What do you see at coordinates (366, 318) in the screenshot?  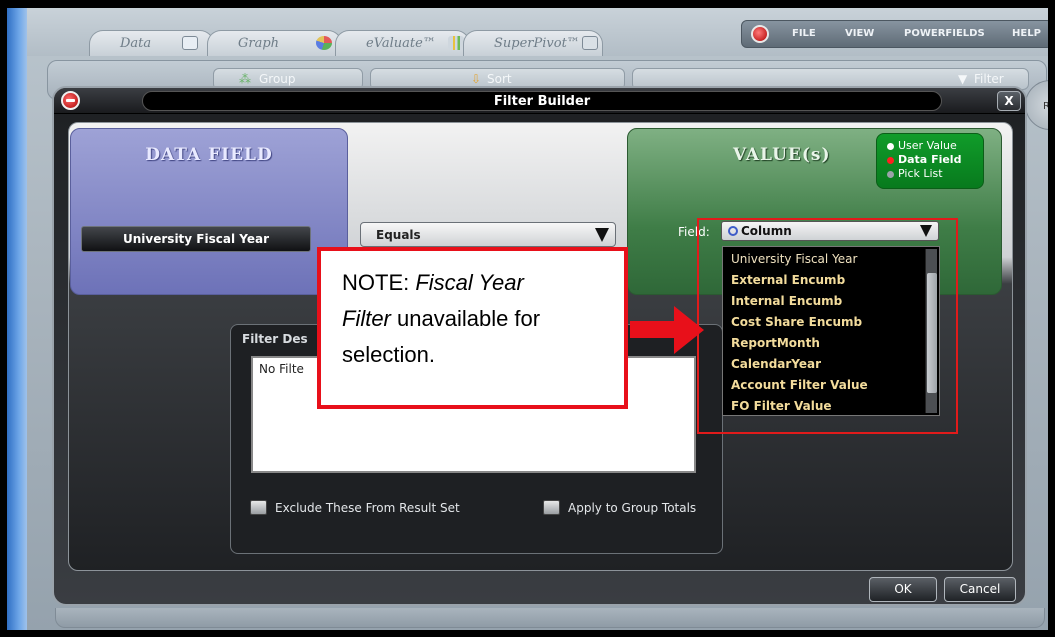 I see `note-emphasis-part2: Filter` at bounding box center [366, 318].